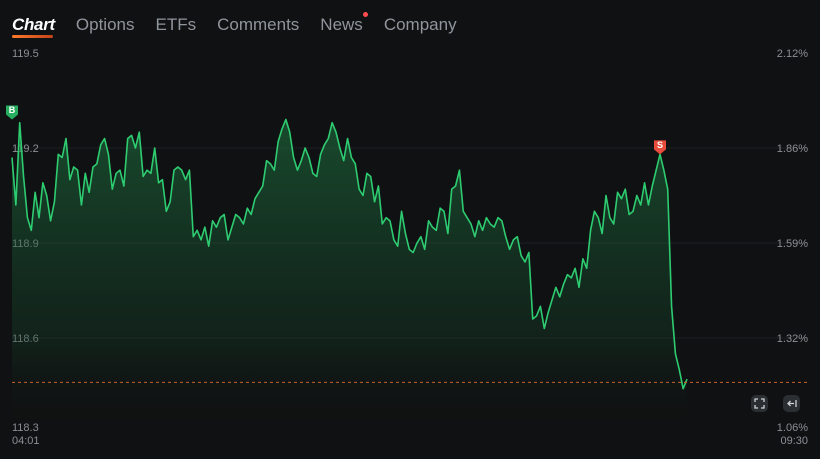  I want to click on left-tick-label: 119.5, so click(25, 54).